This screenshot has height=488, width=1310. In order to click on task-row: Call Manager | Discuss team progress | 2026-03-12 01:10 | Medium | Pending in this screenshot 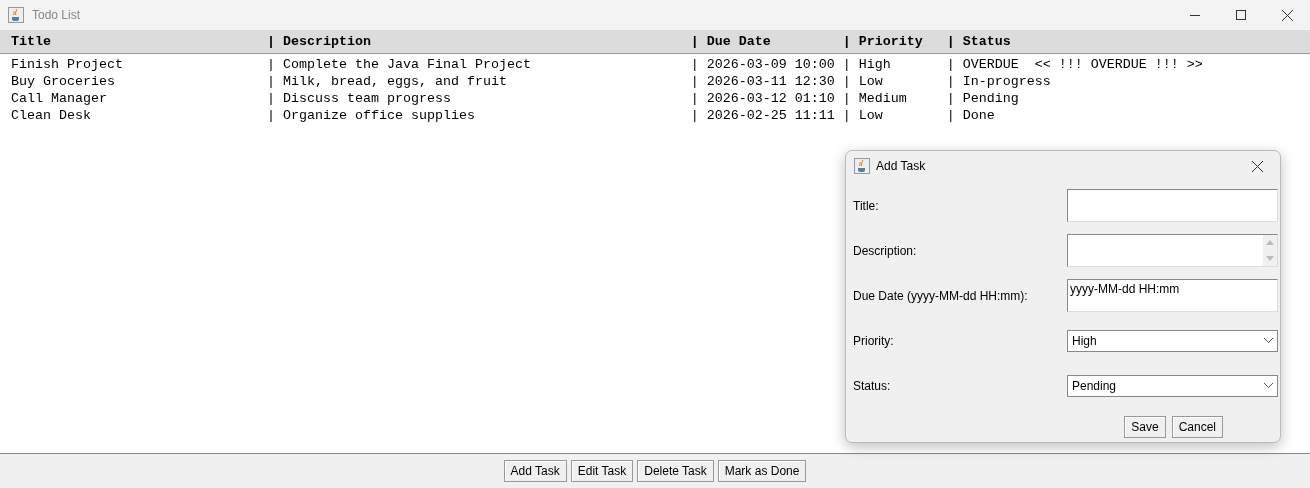, I will do `click(515, 98)`.